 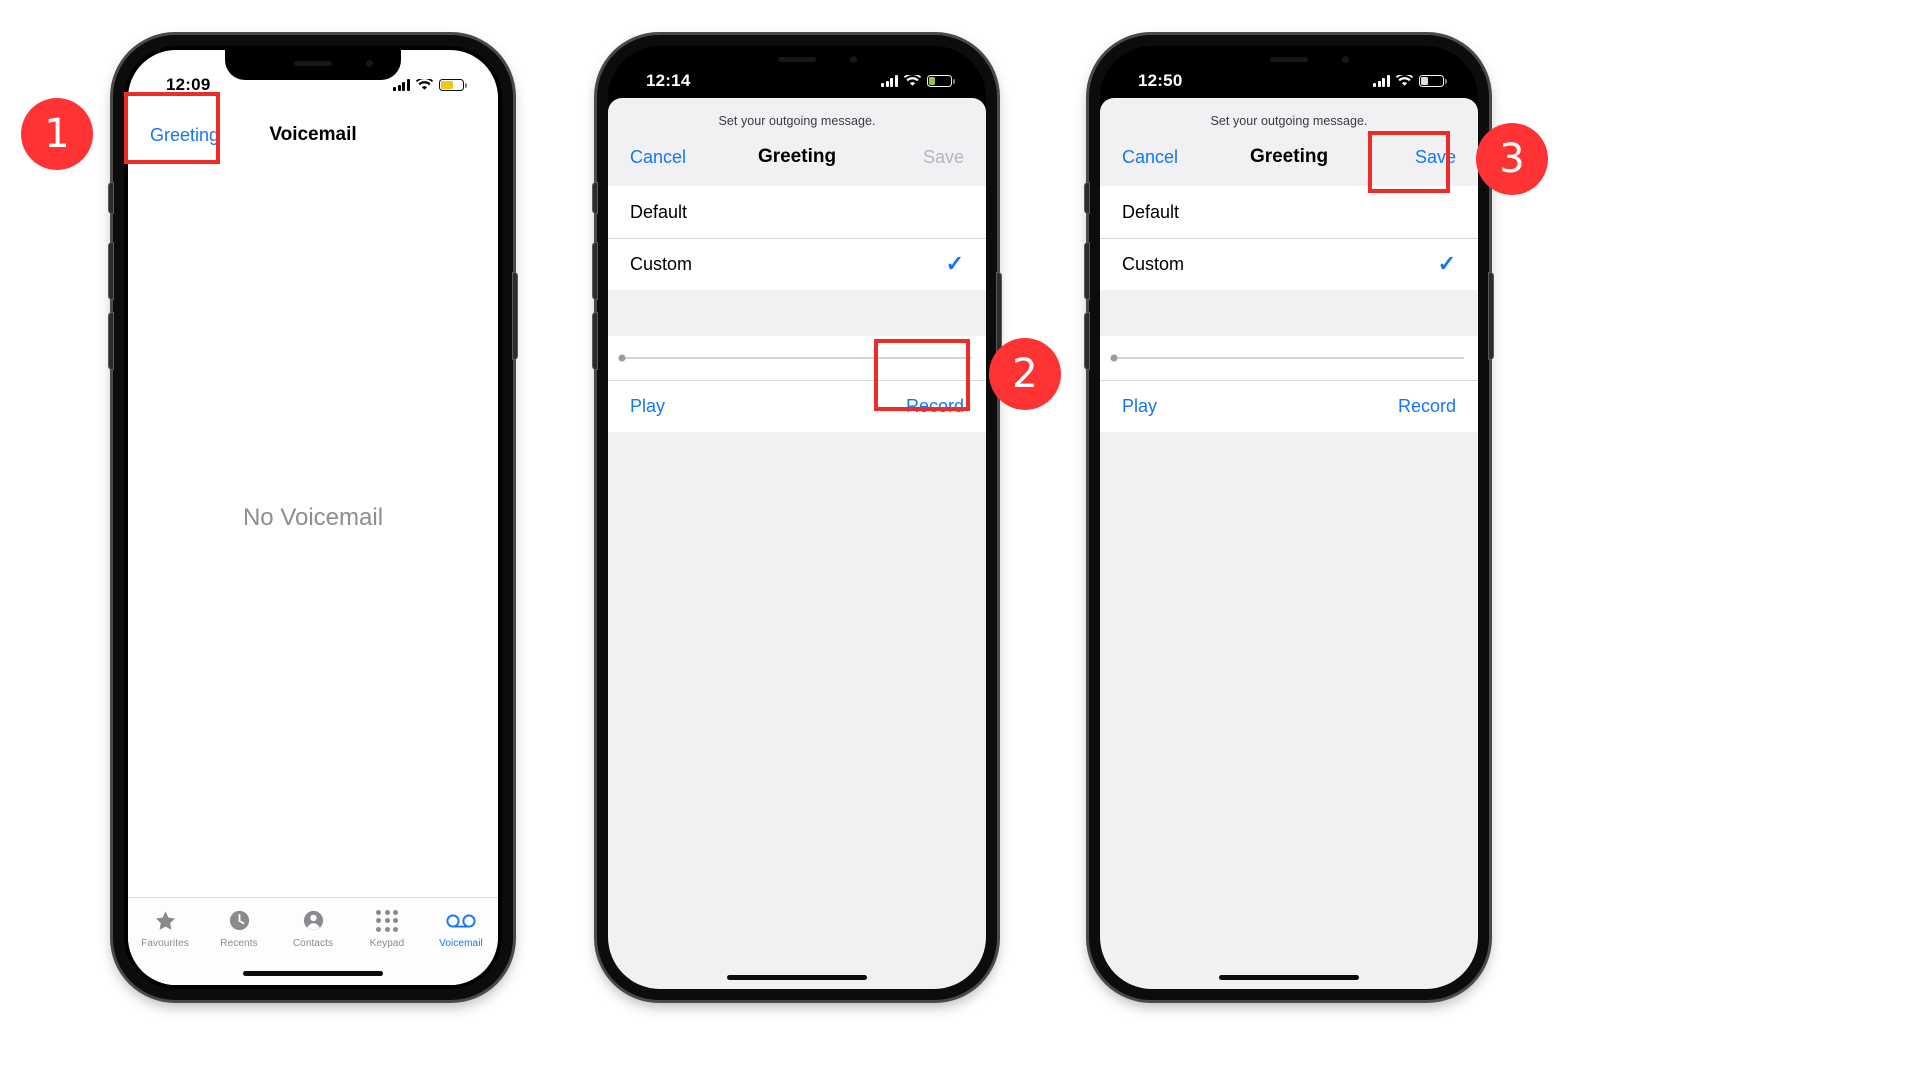 I want to click on record-button: Record, so click(x=1427, y=406).